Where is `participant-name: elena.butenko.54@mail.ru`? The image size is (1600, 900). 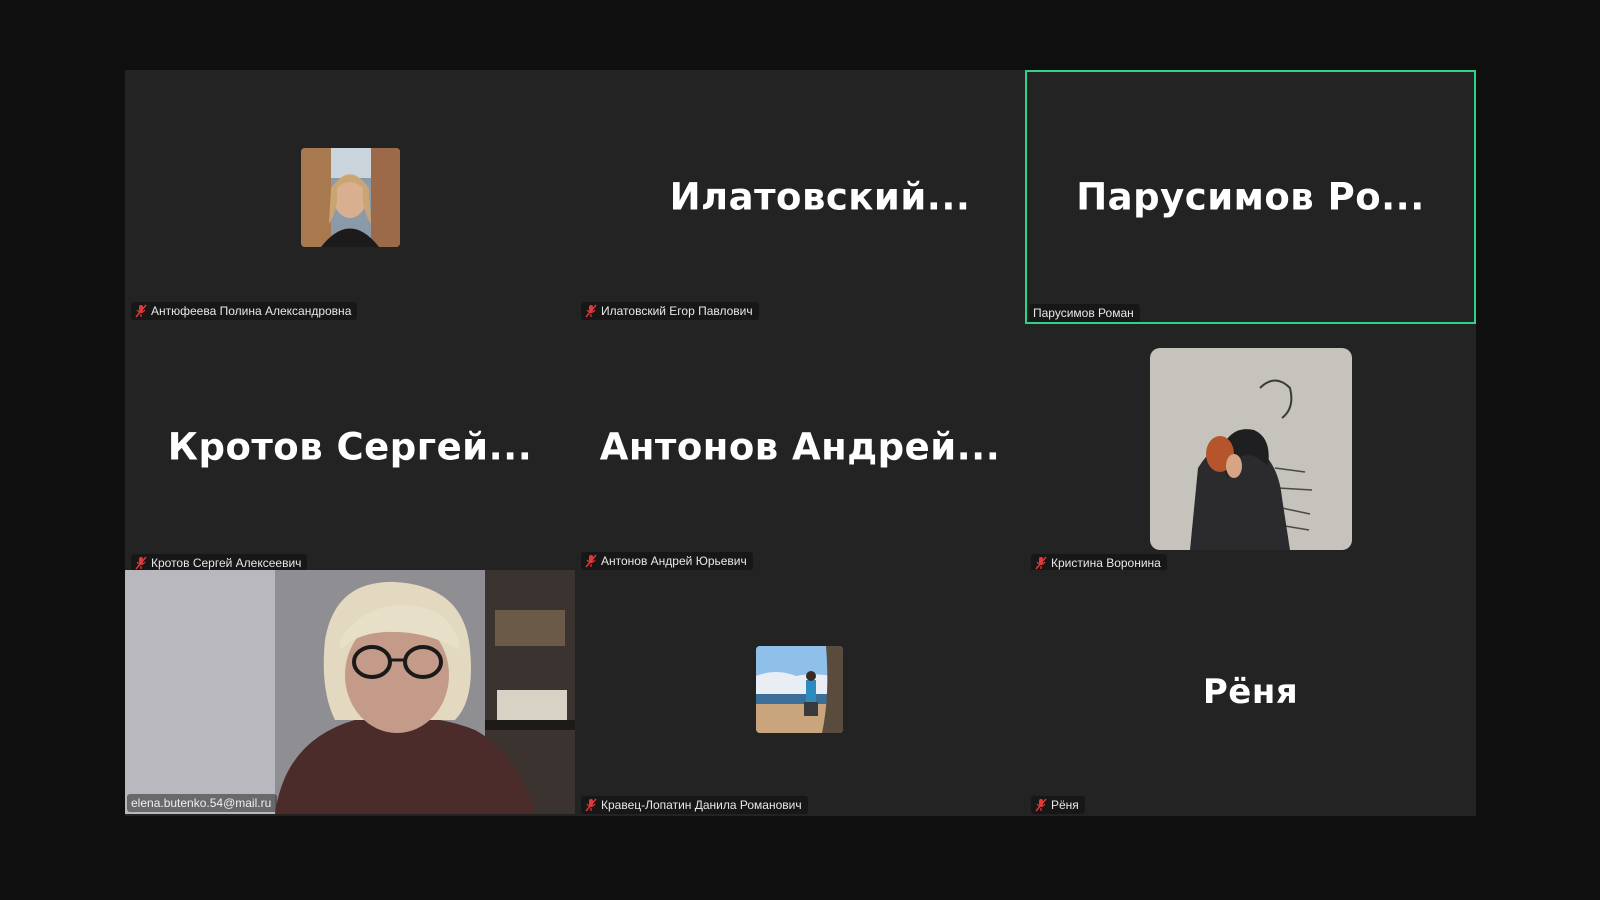
participant-name: elena.butenko.54@mail.ru is located at coordinates (201, 803).